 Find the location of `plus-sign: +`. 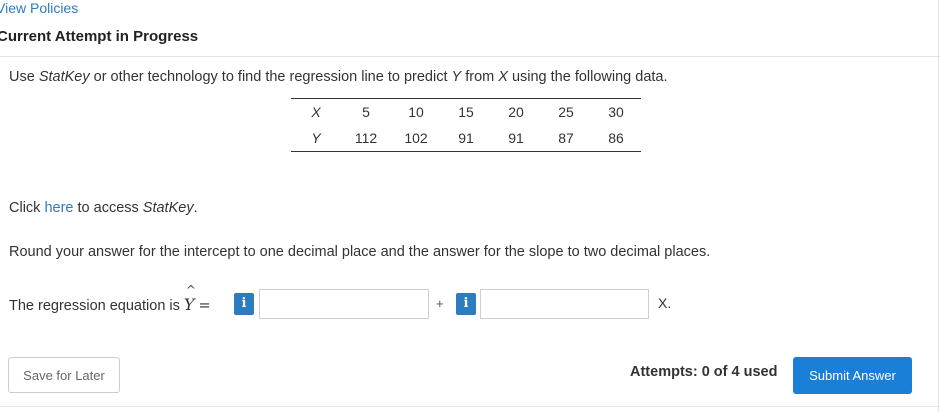

plus-sign: + is located at coordinates (440, 303).